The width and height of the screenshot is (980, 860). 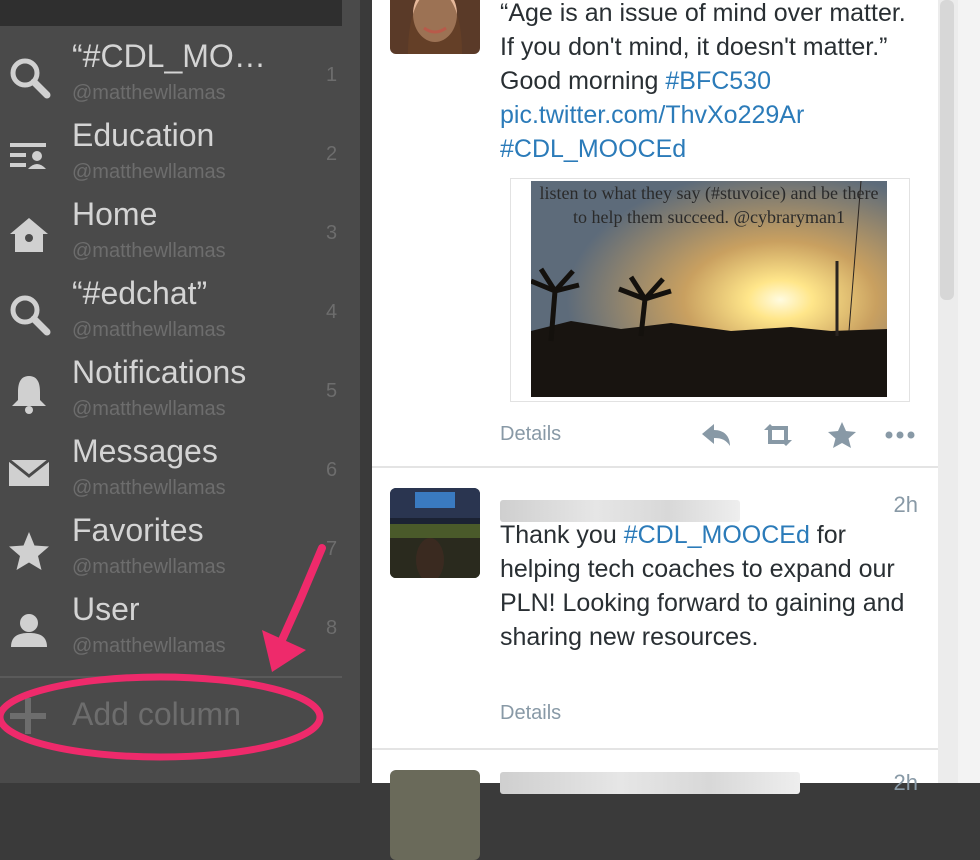 I want to click on tweet-item: 2h, so click(x=655, y=805).